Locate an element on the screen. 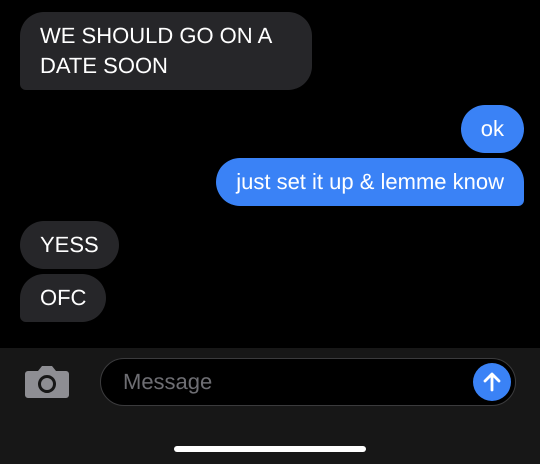 The image size is (540, 464). send-button is located at coordinates (492, 382).